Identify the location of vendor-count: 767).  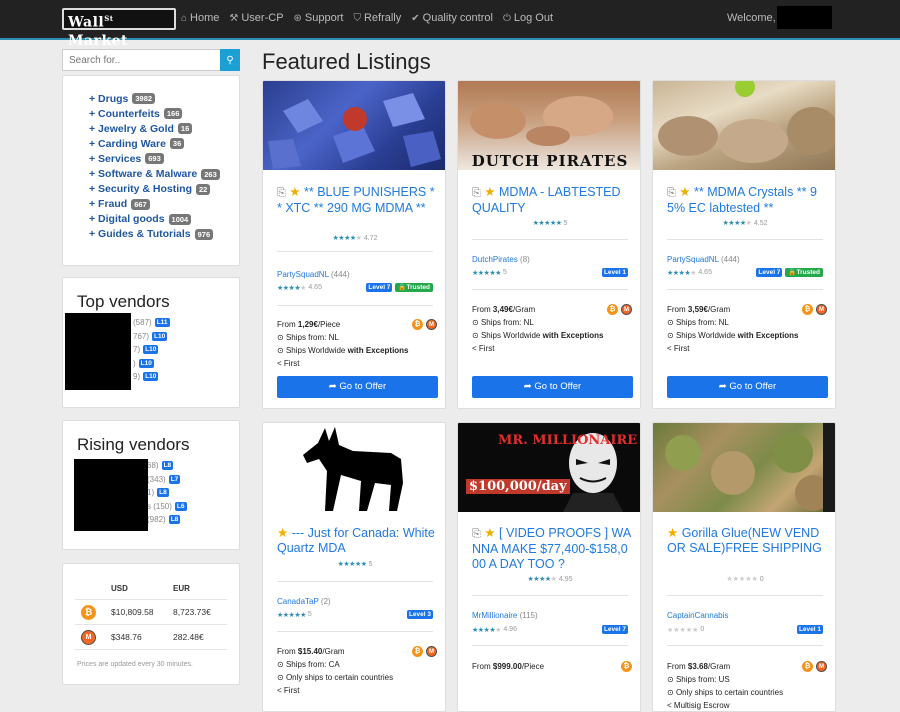
(141, 336).